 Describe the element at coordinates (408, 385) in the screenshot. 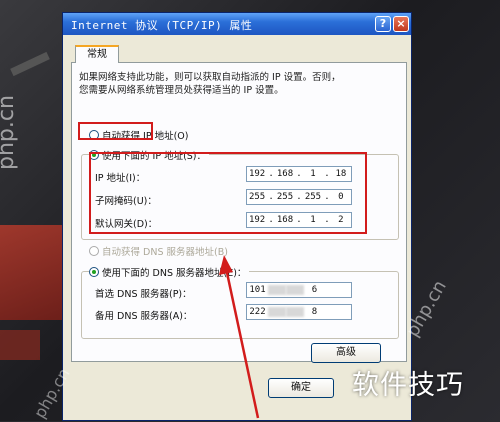

I see `watermark-software-tips: 软件技巧` at that location.